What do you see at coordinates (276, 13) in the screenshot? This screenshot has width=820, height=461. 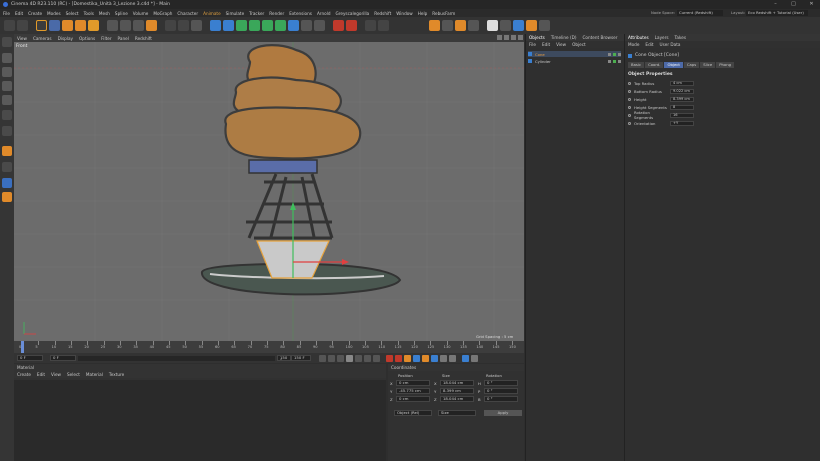 I see `menu-render: Render` at bounding box center [276, 13].